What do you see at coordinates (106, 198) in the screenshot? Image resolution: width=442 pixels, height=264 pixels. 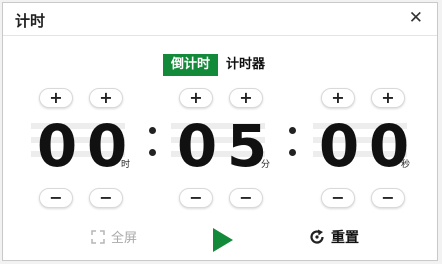 I see `hours-ones-minus-button: −` at bounding box center [106, 198].